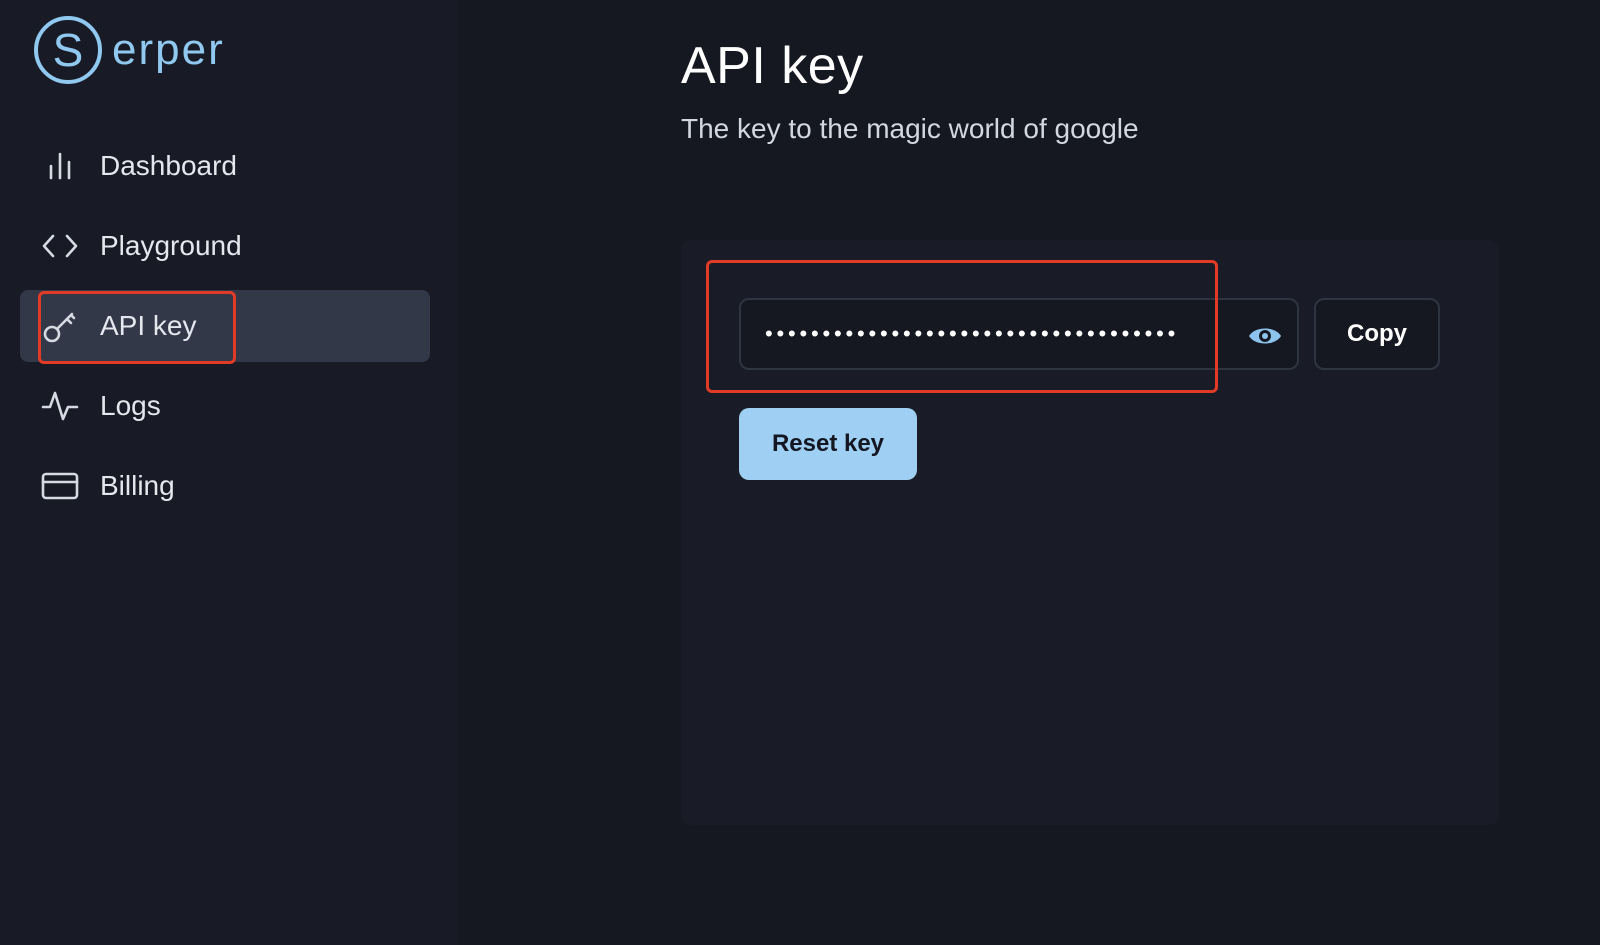 The width and height of the screenshot is (1600, 945). What do you see at coordinates (137, 485) in the screenshot?
I see `sidebar-item-label: Billing` at bounding box center [137, 485].